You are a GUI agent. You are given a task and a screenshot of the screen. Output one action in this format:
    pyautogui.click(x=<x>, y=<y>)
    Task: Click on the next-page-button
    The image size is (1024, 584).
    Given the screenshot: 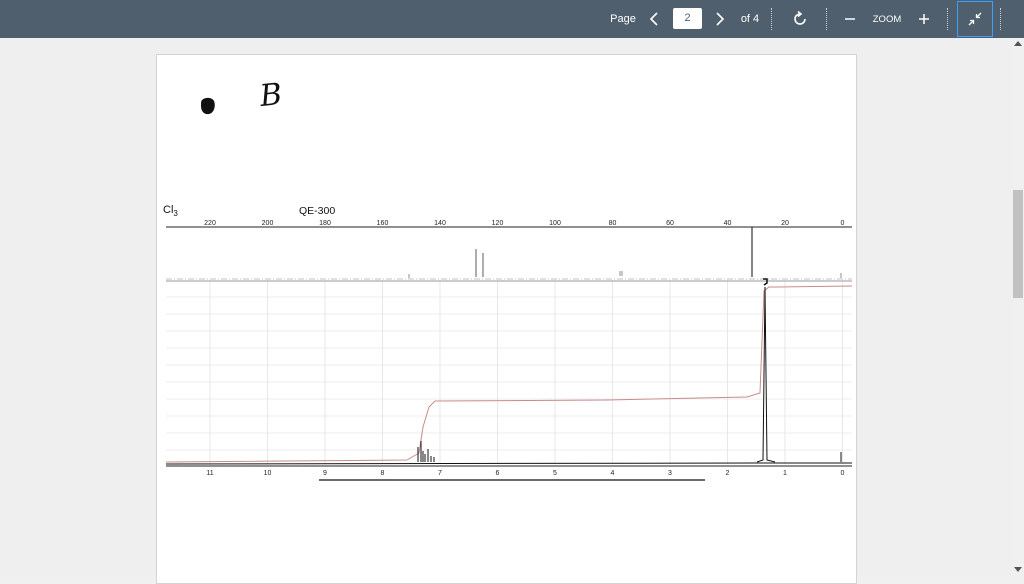 What is the action you would take?
    pyautogui.click(x=720, y=19)
    